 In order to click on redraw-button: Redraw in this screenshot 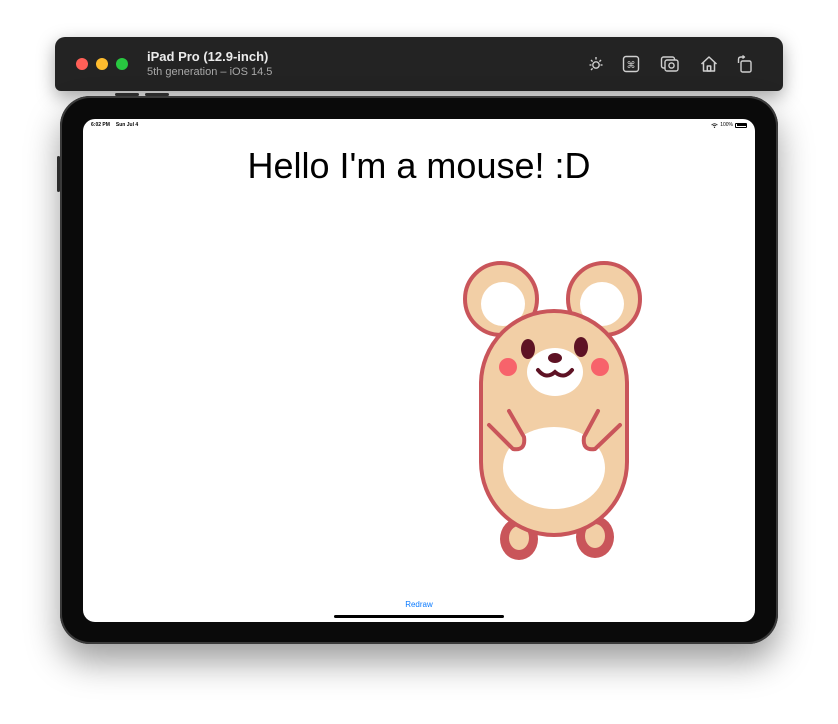, I will do `click(419, 604)`.